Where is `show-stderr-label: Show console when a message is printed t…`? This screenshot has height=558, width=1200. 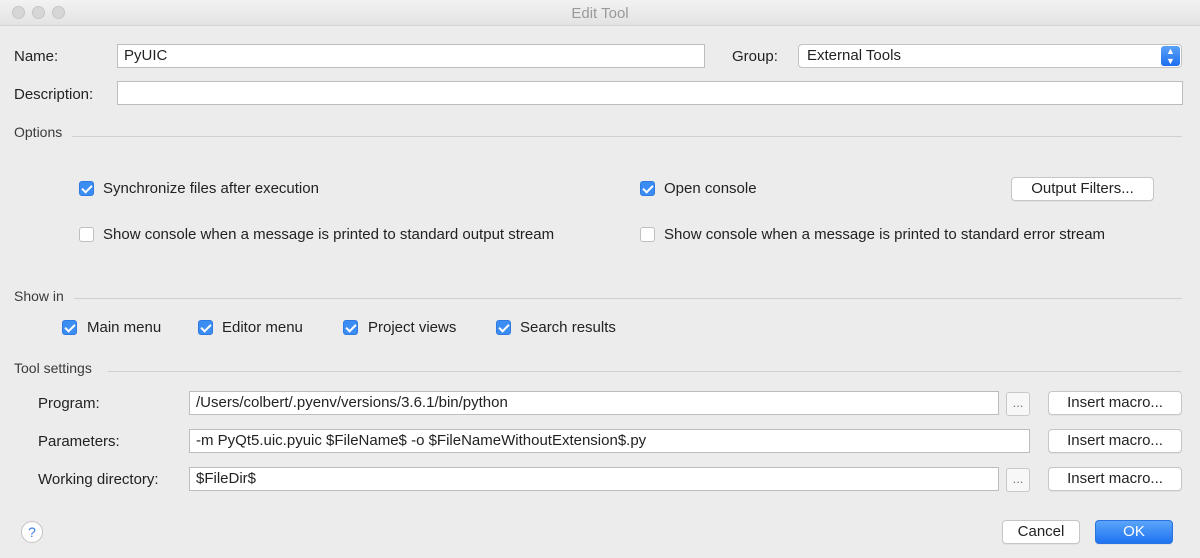 show-stderr-label: Show console when a message is printed t… is located at coordinates (885, 234).